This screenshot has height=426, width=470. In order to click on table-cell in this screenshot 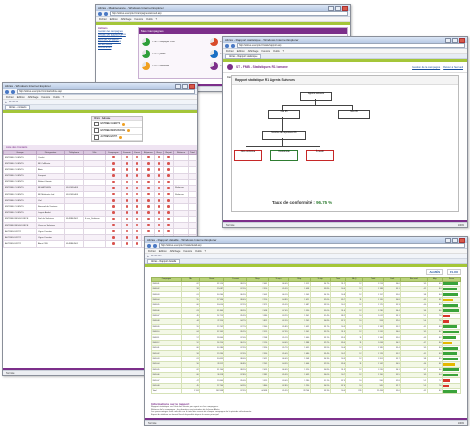, I will do `click(113, 244)`.